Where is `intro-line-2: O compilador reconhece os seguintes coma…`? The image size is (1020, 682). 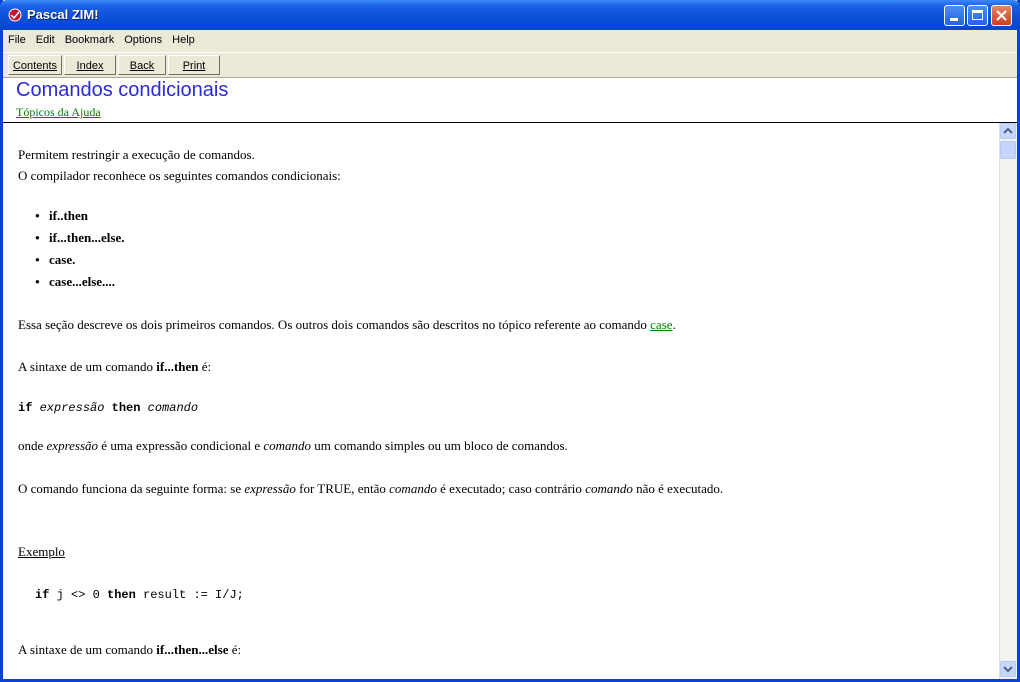 intro-line-2: O compilador reconhece os seguintes coma… is located at coordinates (179, 175).